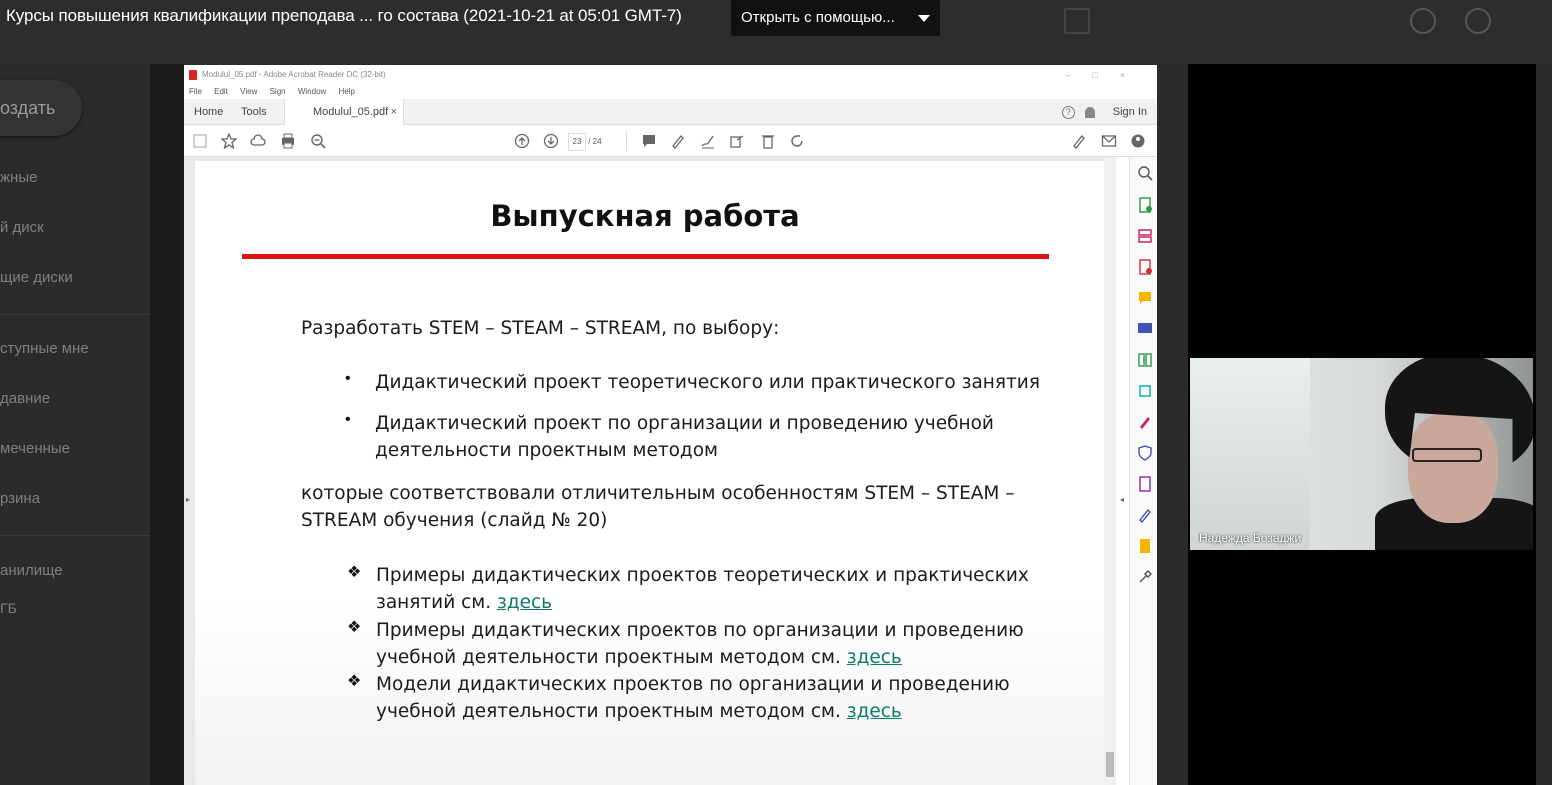 Image resolution: width=1552 pixels, height=785 pixels. What do you see at coordinates (874, 657) in the screenshot?
I see `example-2-link: здесь` at bounding box center [874, 657].